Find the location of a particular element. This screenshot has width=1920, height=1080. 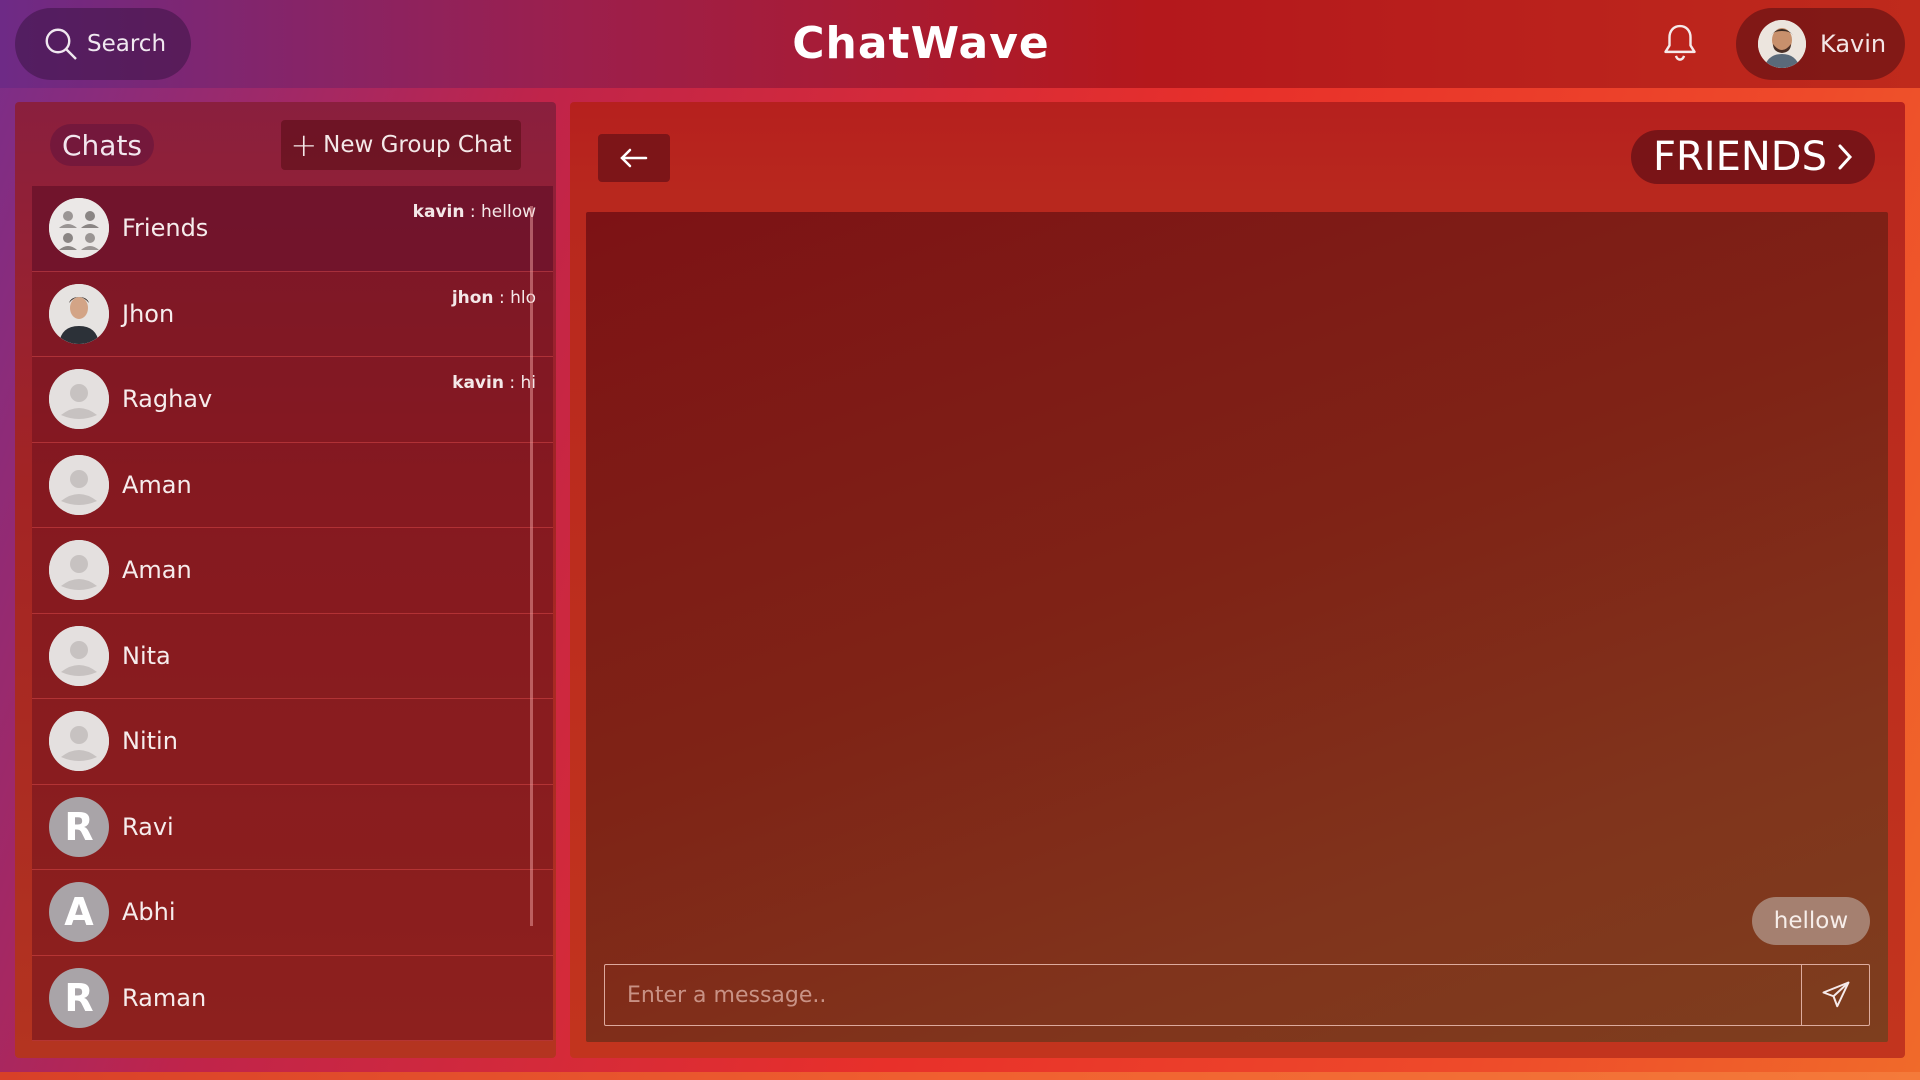

back-button is located at coordinates (634, 158).